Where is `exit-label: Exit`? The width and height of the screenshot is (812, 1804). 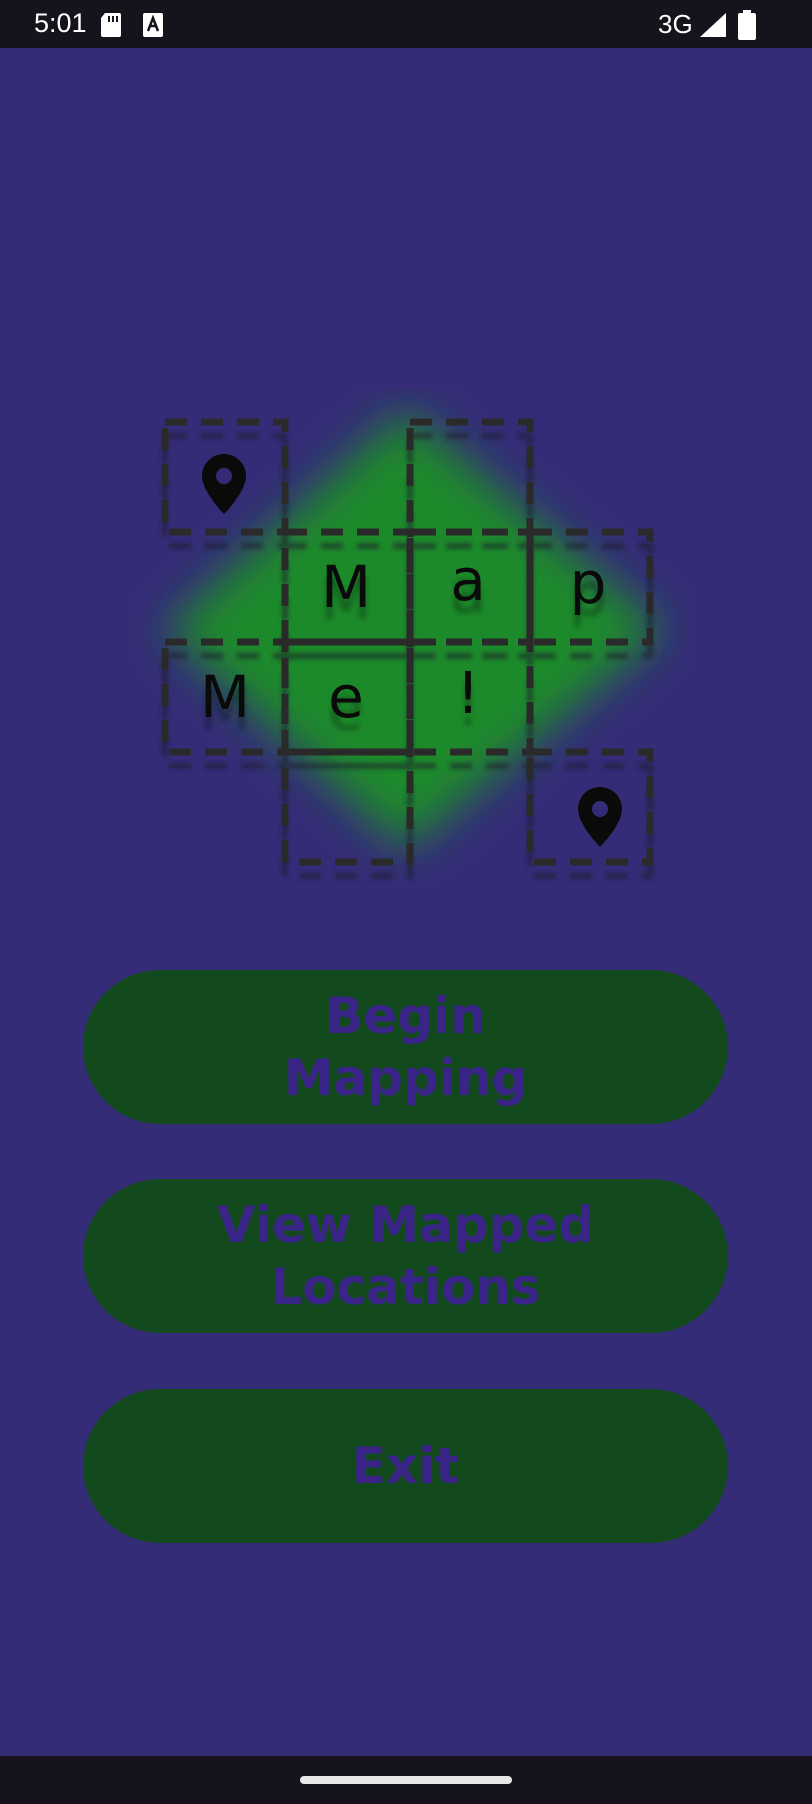
exit-label: Exit is located at coordinates (405, 1466).